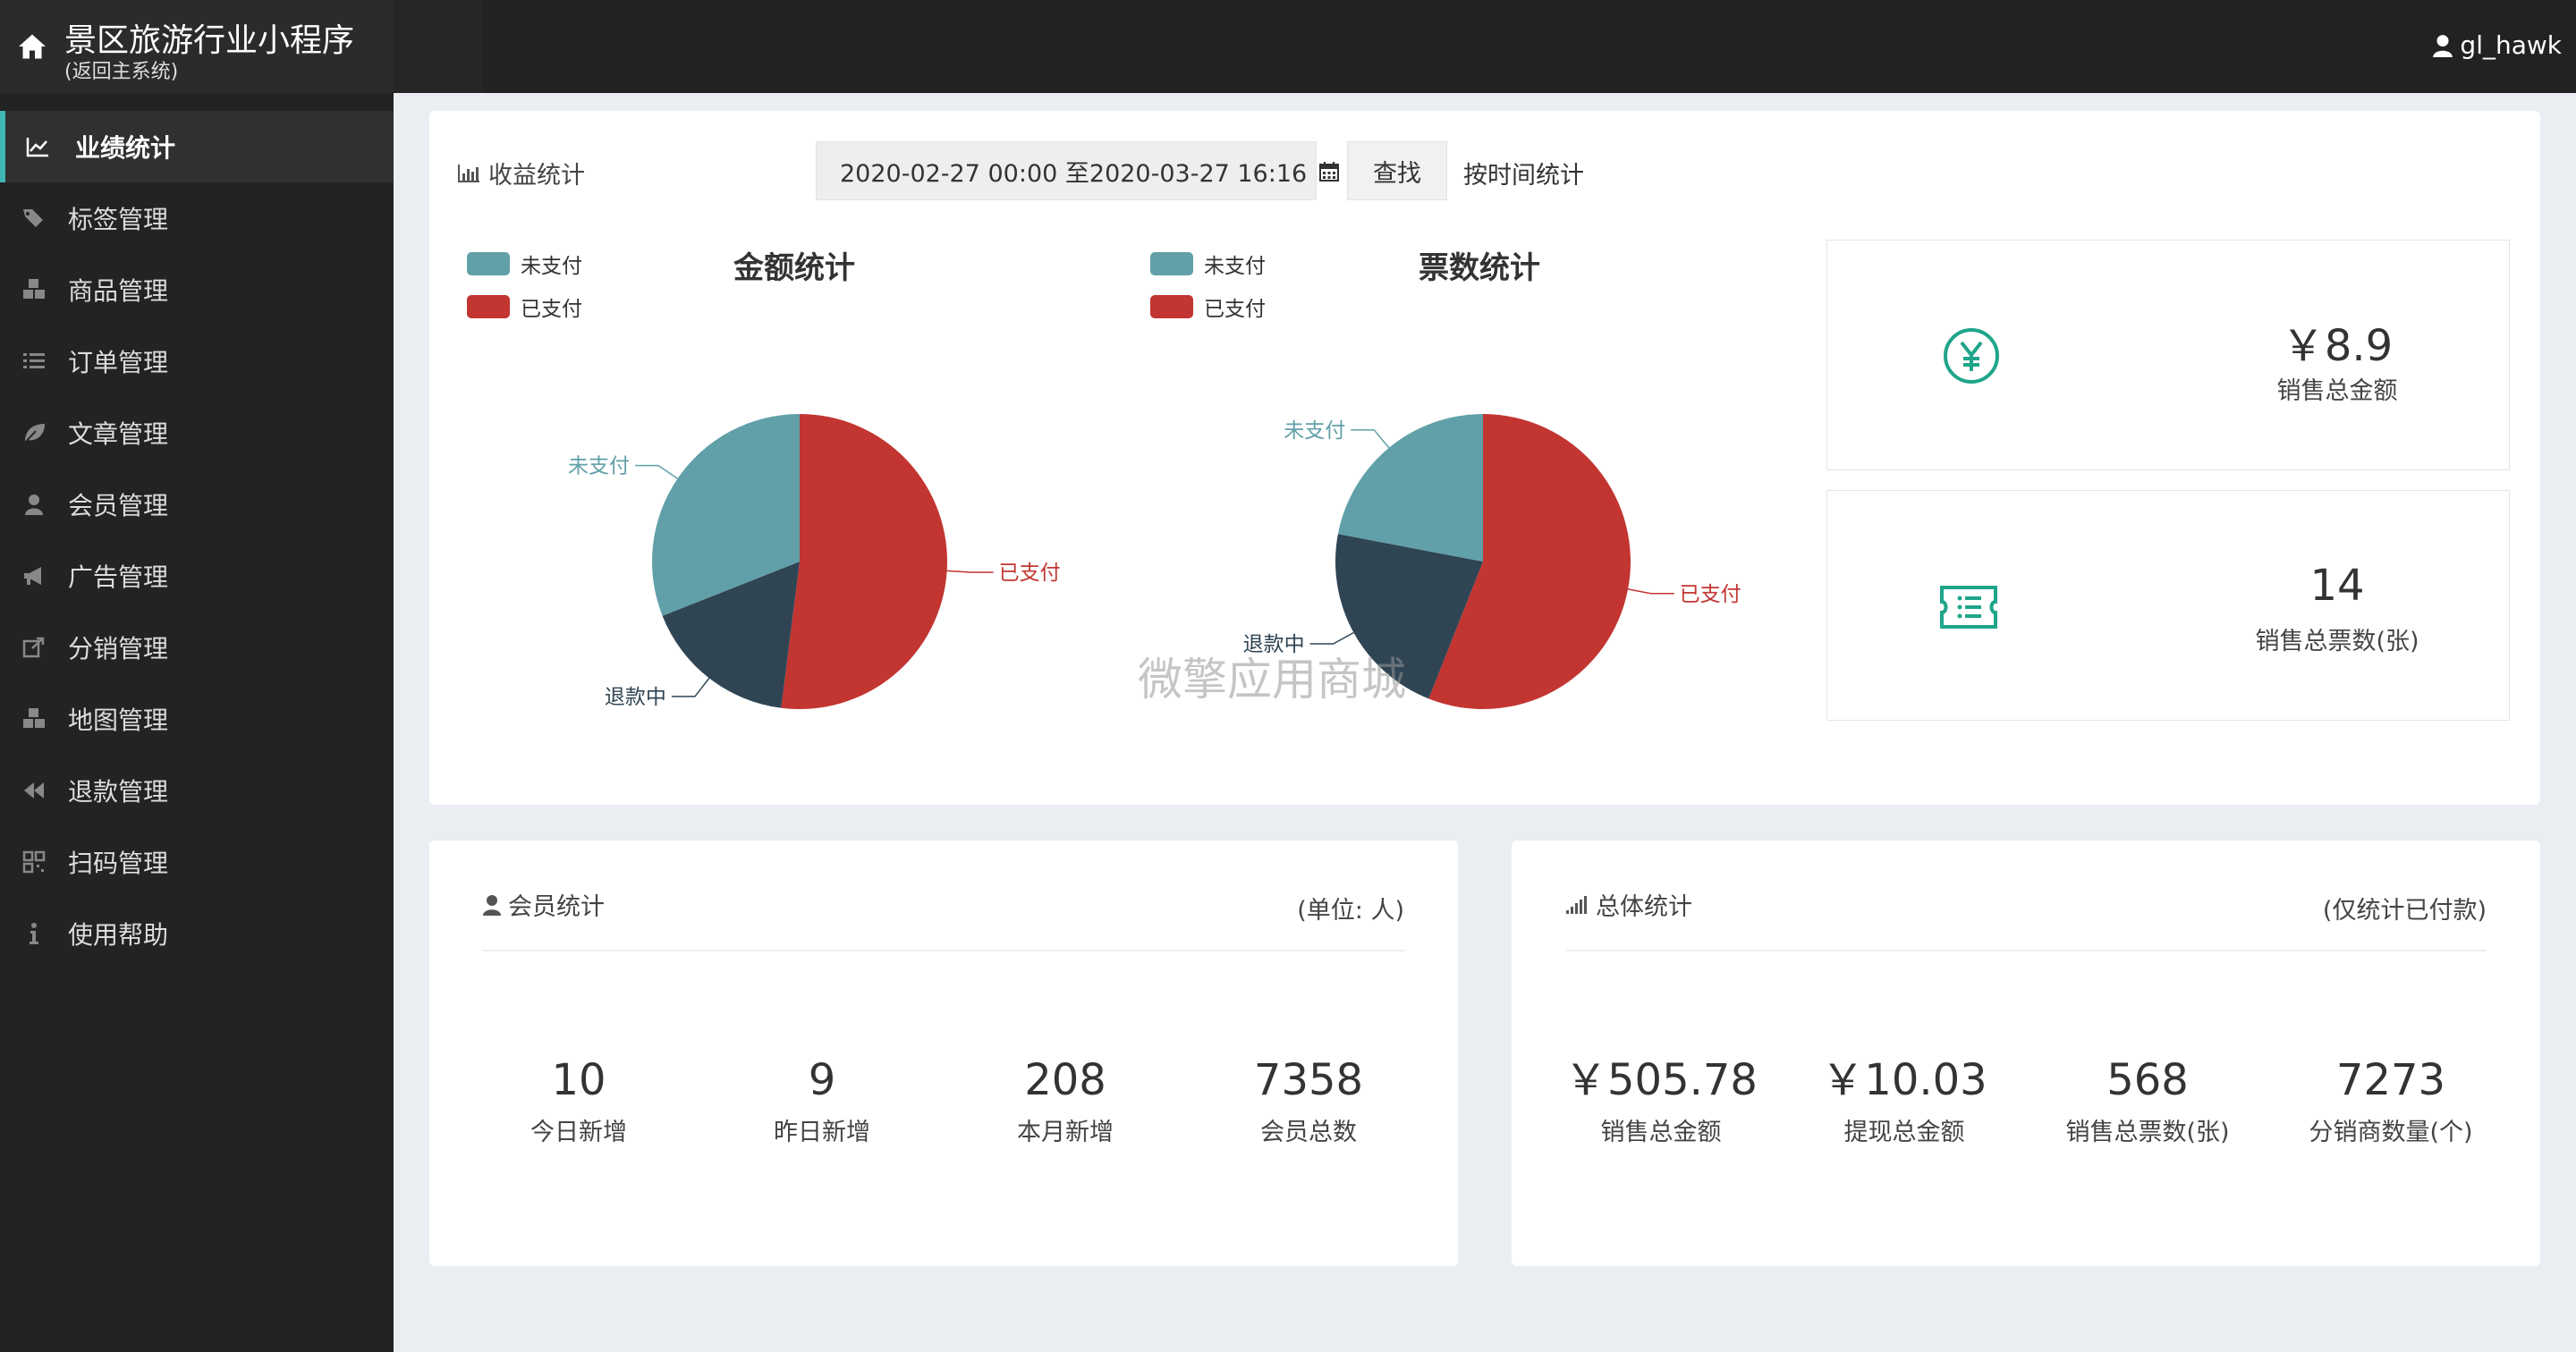 Image resolution: width=2576 pixels, height=1352 pixels. I want to click on total-metric: 7273 分销商数量(个), so click(2391, 1100).